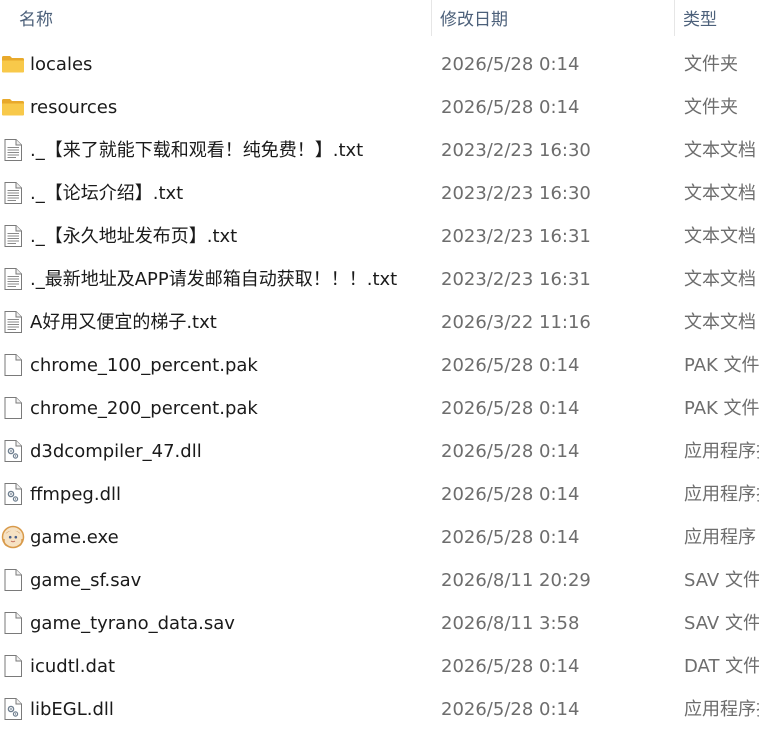 Image resolution: width=759 pixels, height=741 pixels. What do you see at coordinates (379, 623) in the screenshot?
I see `file-row: game_tyrano_data.sav 2026/8/11 3:58 SAV 文件` at bounding box center [379, 623].